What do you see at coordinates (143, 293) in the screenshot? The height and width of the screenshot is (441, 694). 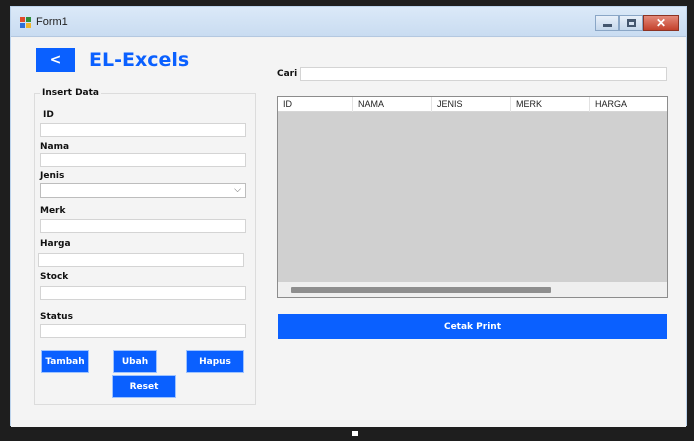 I see `stock-field` at bounding box center [143, 293].